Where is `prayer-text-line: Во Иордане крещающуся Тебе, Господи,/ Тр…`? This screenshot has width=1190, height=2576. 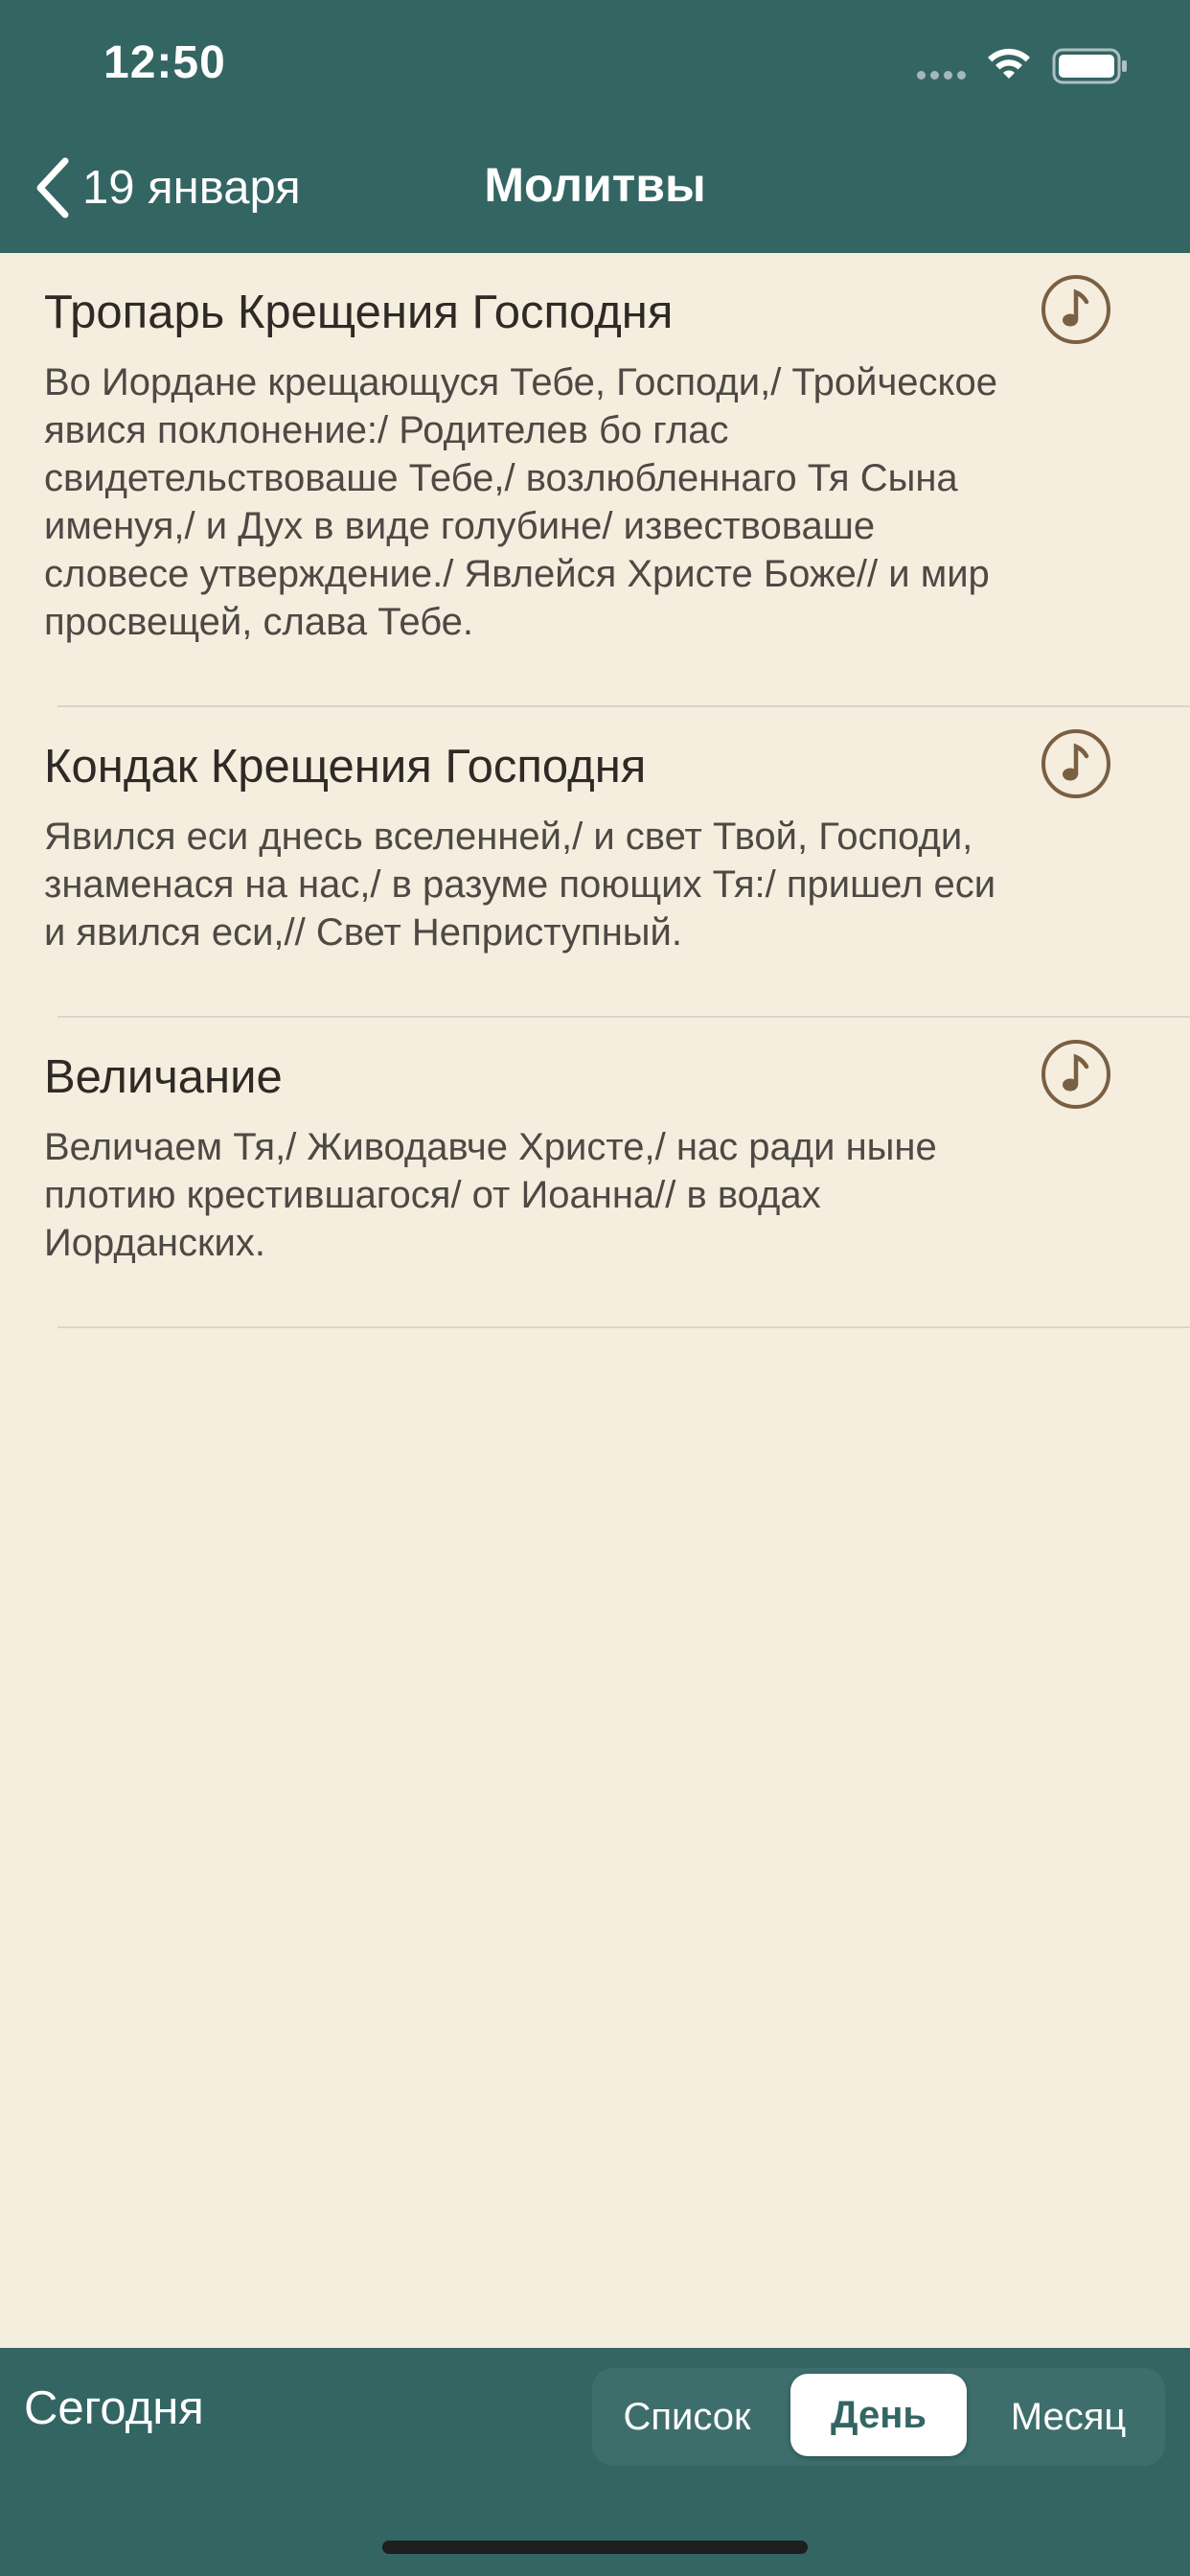
prayer-text-line: Во Иордане крещающуся Тебе, Господи,/ Тр… is located at coordinates (521, 382).